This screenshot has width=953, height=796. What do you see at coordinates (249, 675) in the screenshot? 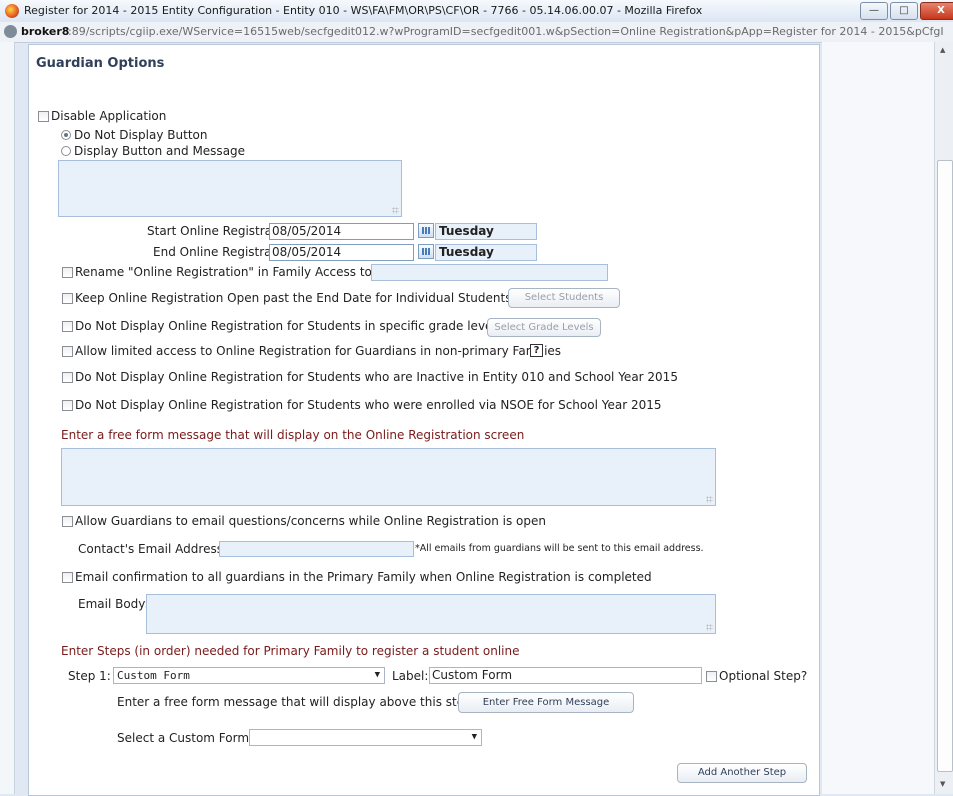
I see `step1-select: Custom Form ▼` at bounding box center [249, 675].